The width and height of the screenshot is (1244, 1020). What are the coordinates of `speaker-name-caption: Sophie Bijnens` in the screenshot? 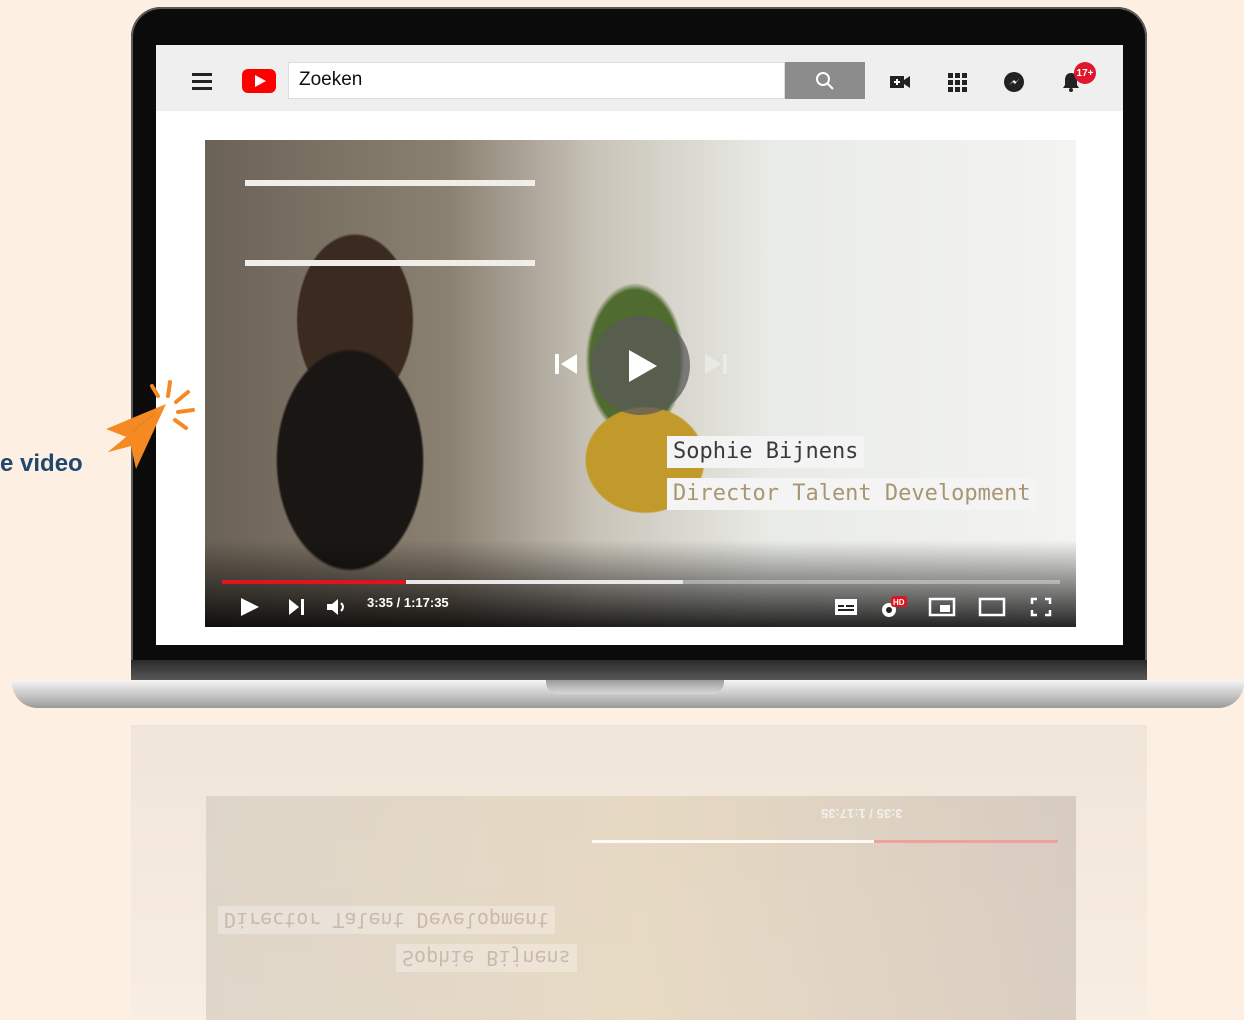 It's located at (766, 452).